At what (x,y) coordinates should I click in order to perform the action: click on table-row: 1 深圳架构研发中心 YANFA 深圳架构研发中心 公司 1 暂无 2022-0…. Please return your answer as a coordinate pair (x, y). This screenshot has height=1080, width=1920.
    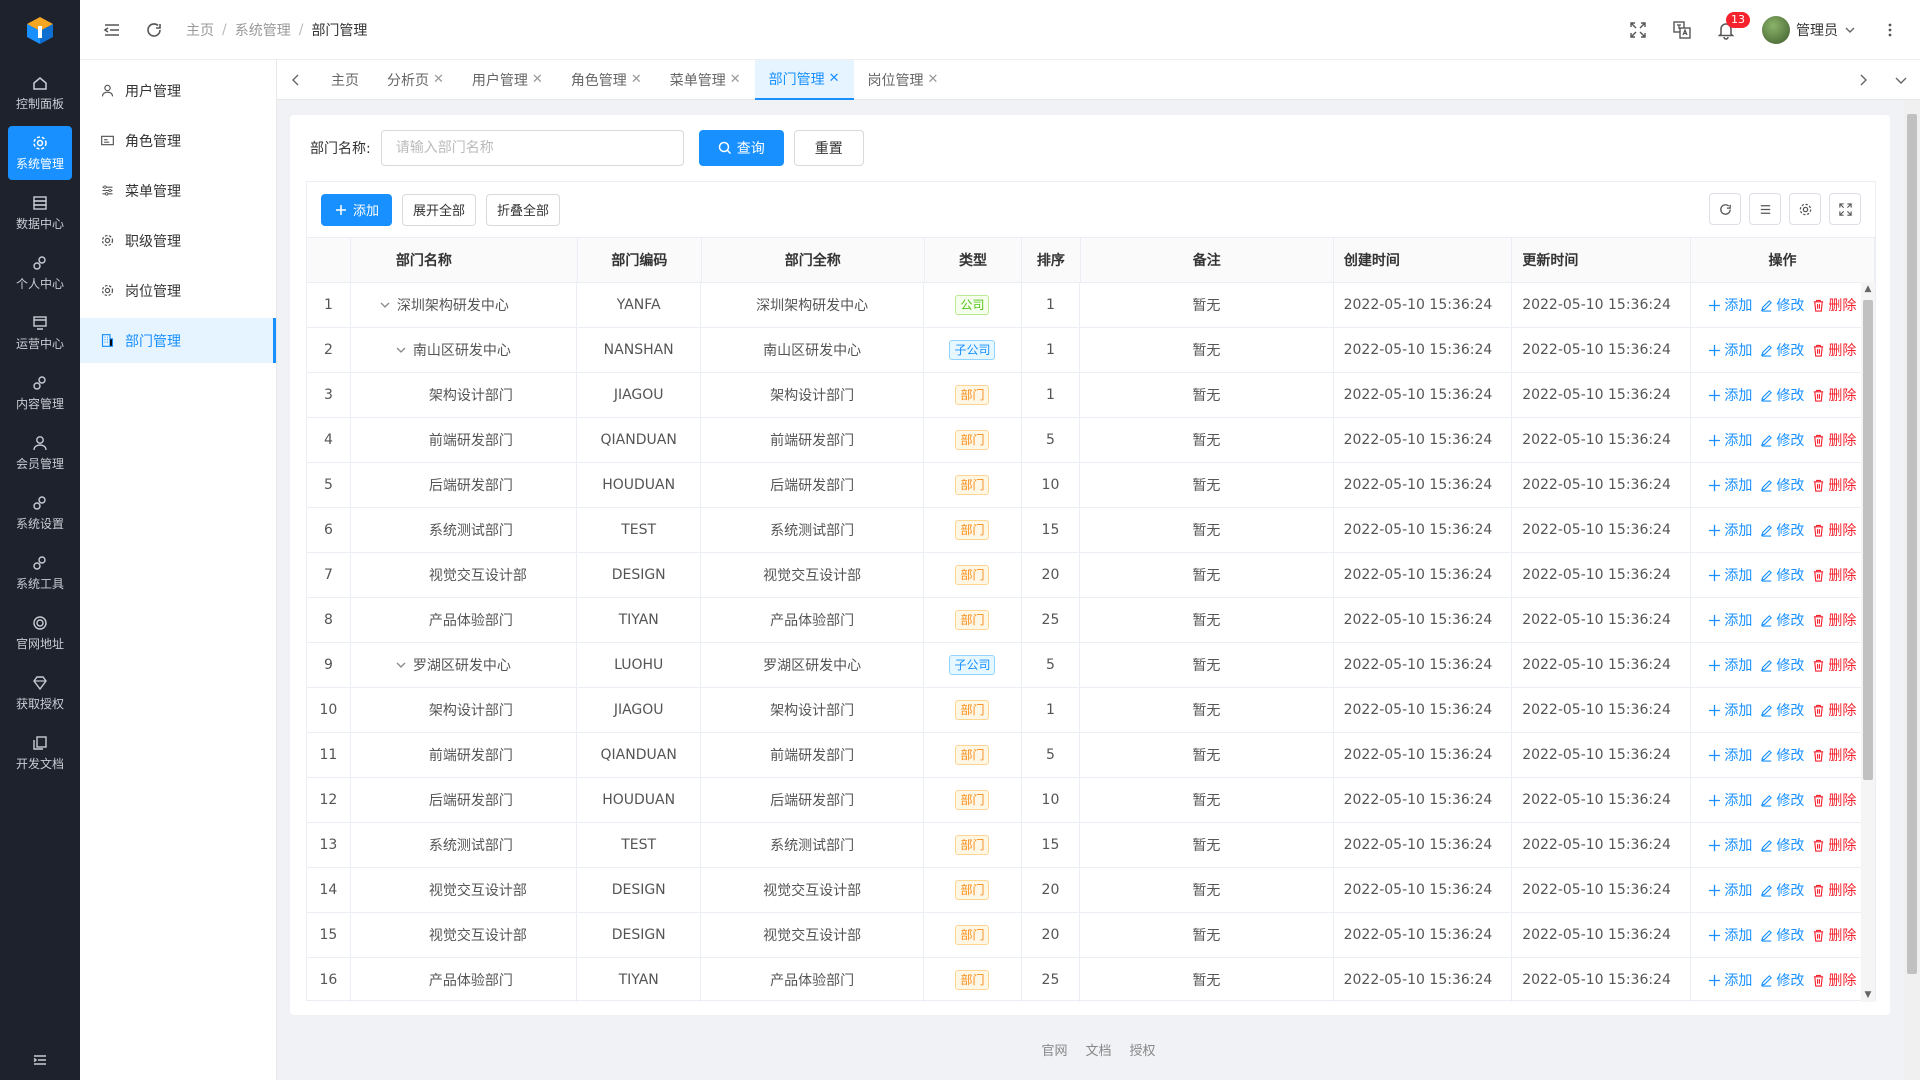
    Looking at the image, I should click on (1091, 304).